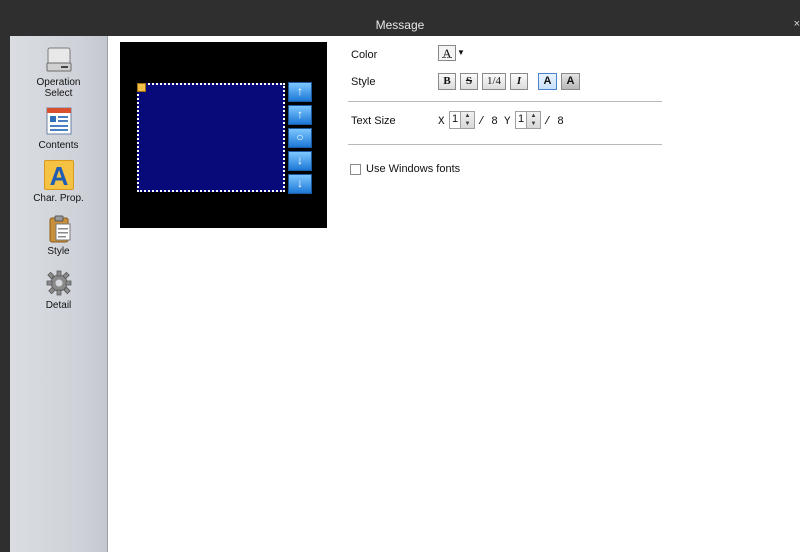 The height and width of the screenshot is (552, 800). I want to click on style-label: Style, so click(363, 82).